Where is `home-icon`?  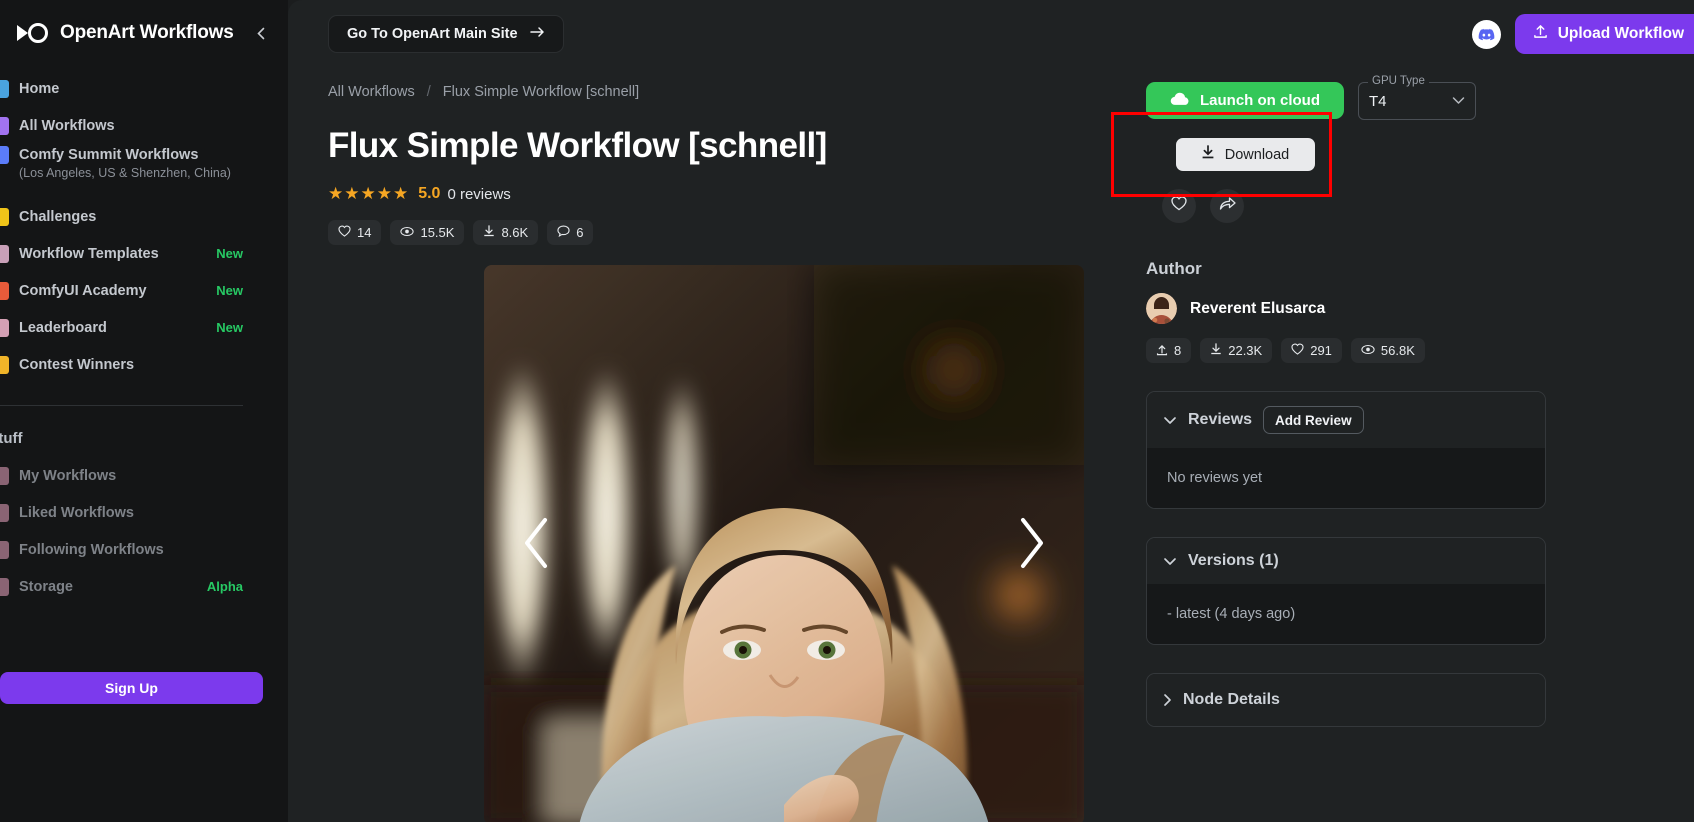
home-icon is located at coordinates (4, 88).